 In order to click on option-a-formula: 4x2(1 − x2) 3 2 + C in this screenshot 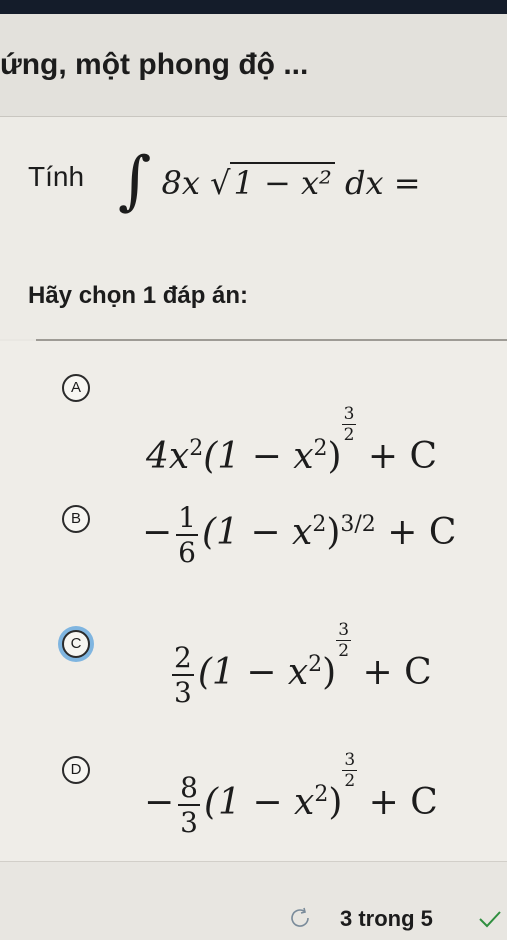, I will do `click(291, 440)`.